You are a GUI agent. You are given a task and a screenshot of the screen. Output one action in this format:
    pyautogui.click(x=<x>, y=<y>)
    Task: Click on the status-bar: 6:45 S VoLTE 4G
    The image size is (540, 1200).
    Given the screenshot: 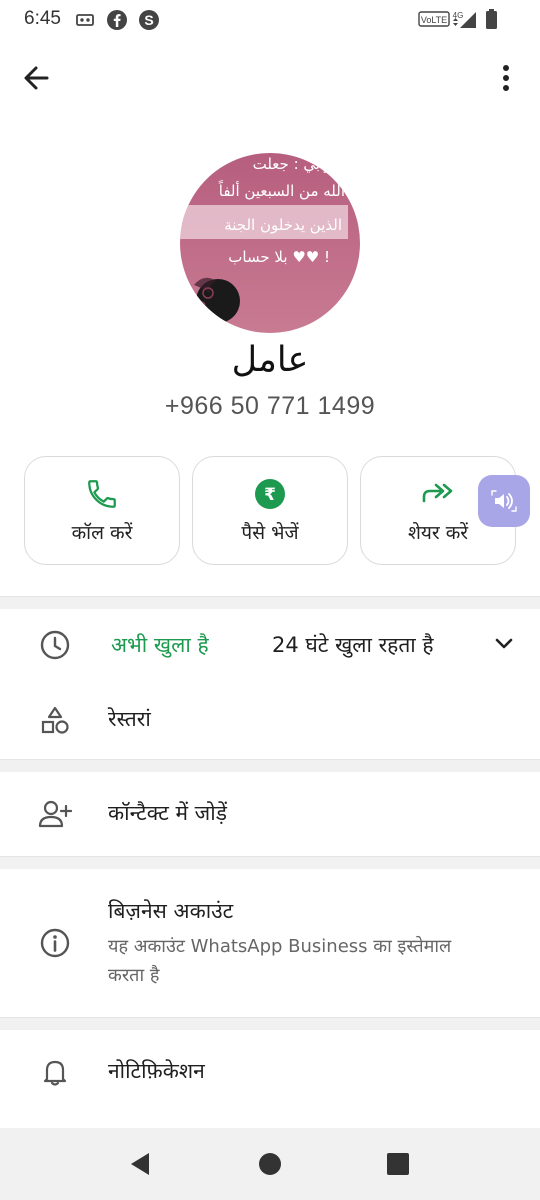 What is the action you would take?
    pyautogui.click(x=270, y=20)
    